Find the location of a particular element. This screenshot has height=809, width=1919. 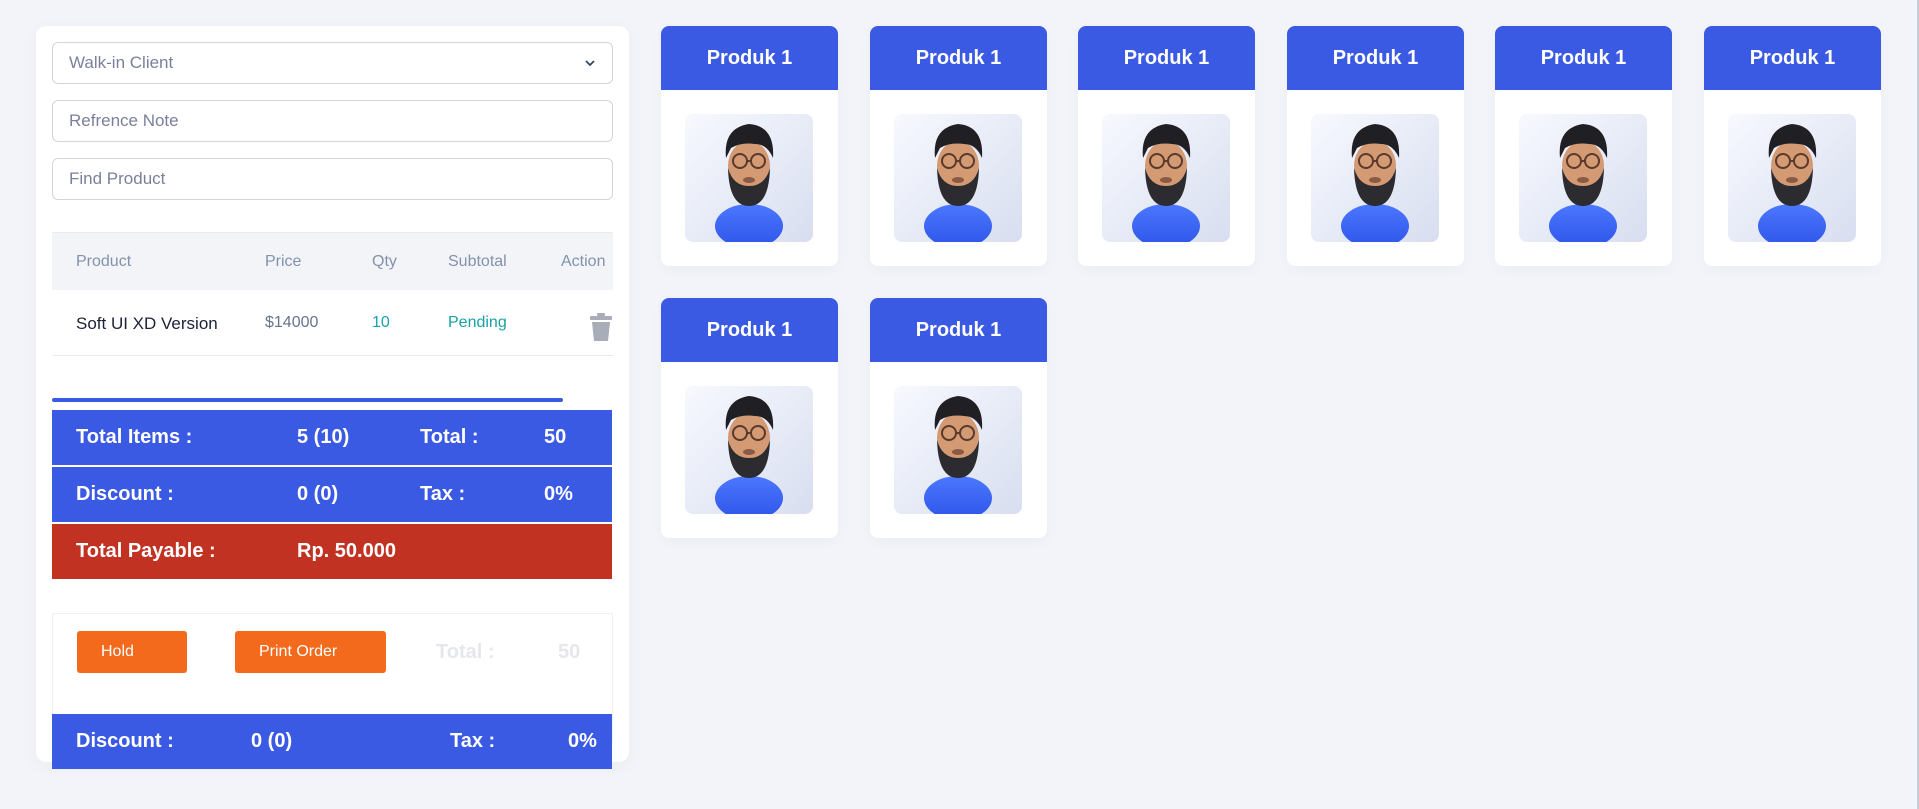

payable-label: Total Payable : is located at coordinates (146, 551).